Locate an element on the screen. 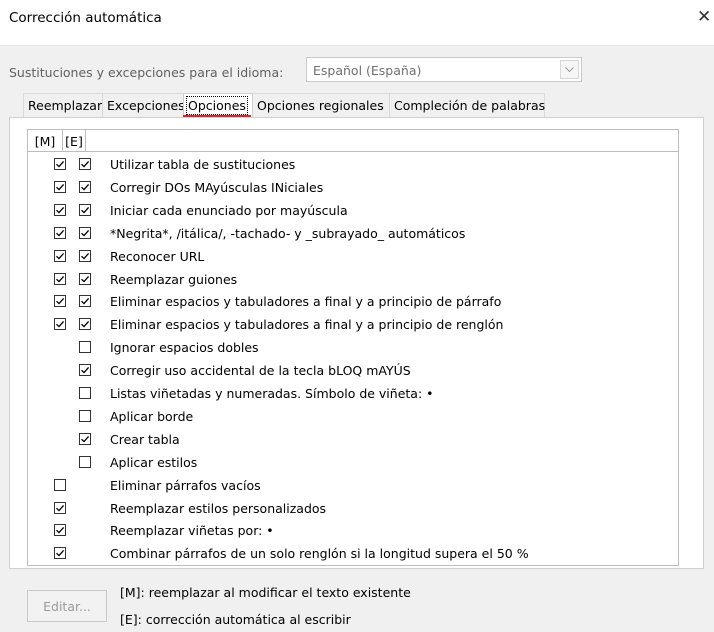  option-row: Eliminar párrafos vacíos is located at coordinates (353, 485).